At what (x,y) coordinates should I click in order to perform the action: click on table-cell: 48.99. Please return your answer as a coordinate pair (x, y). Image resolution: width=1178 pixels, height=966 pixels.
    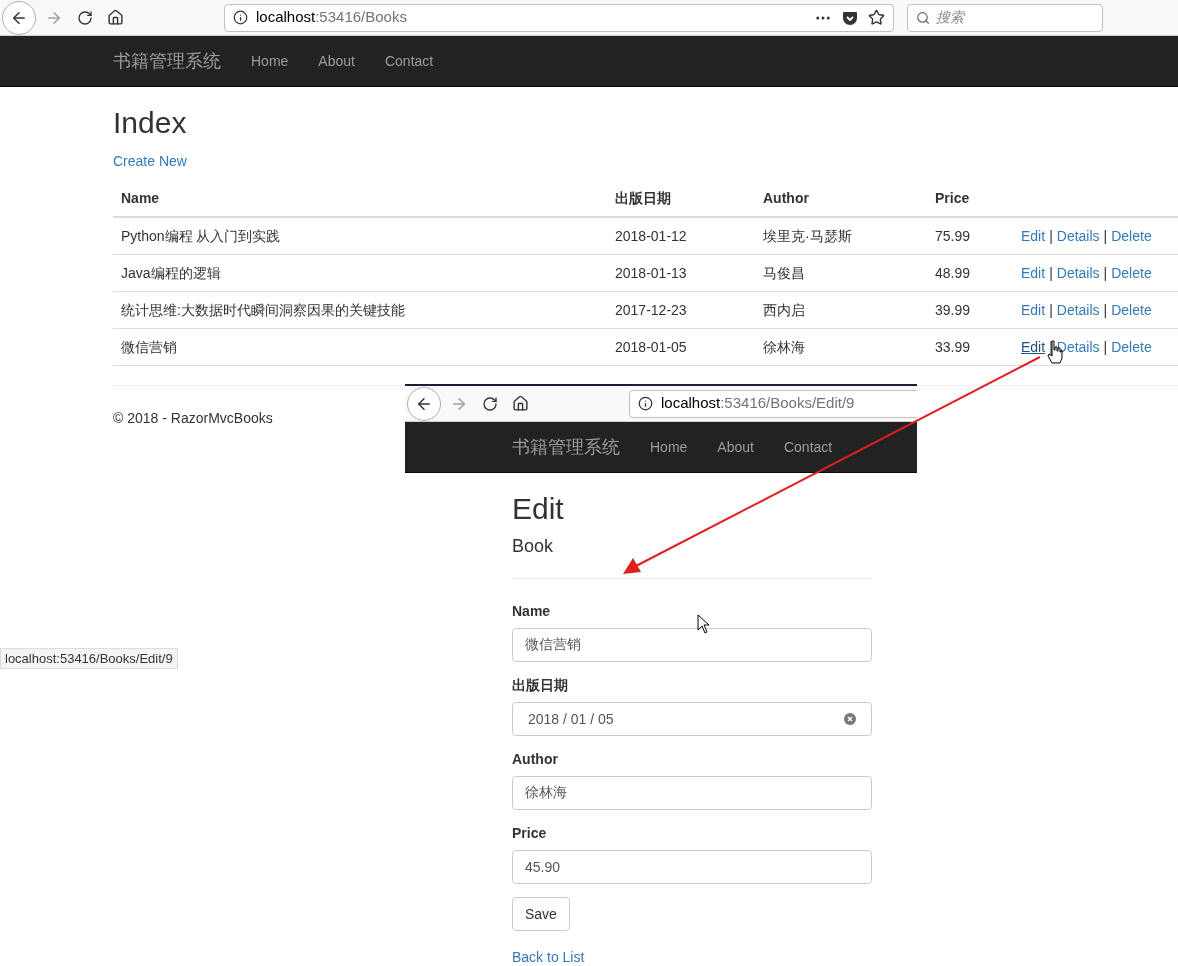
    Looking at the image, I should click on (953, 272).